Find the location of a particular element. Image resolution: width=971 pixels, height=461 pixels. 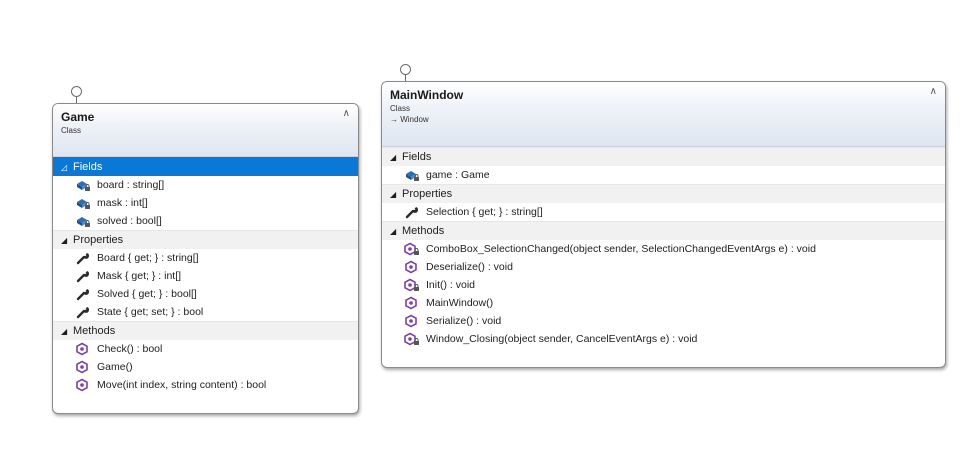

section-header-fields: ◿ Fields is located at coordinates (205, 166).